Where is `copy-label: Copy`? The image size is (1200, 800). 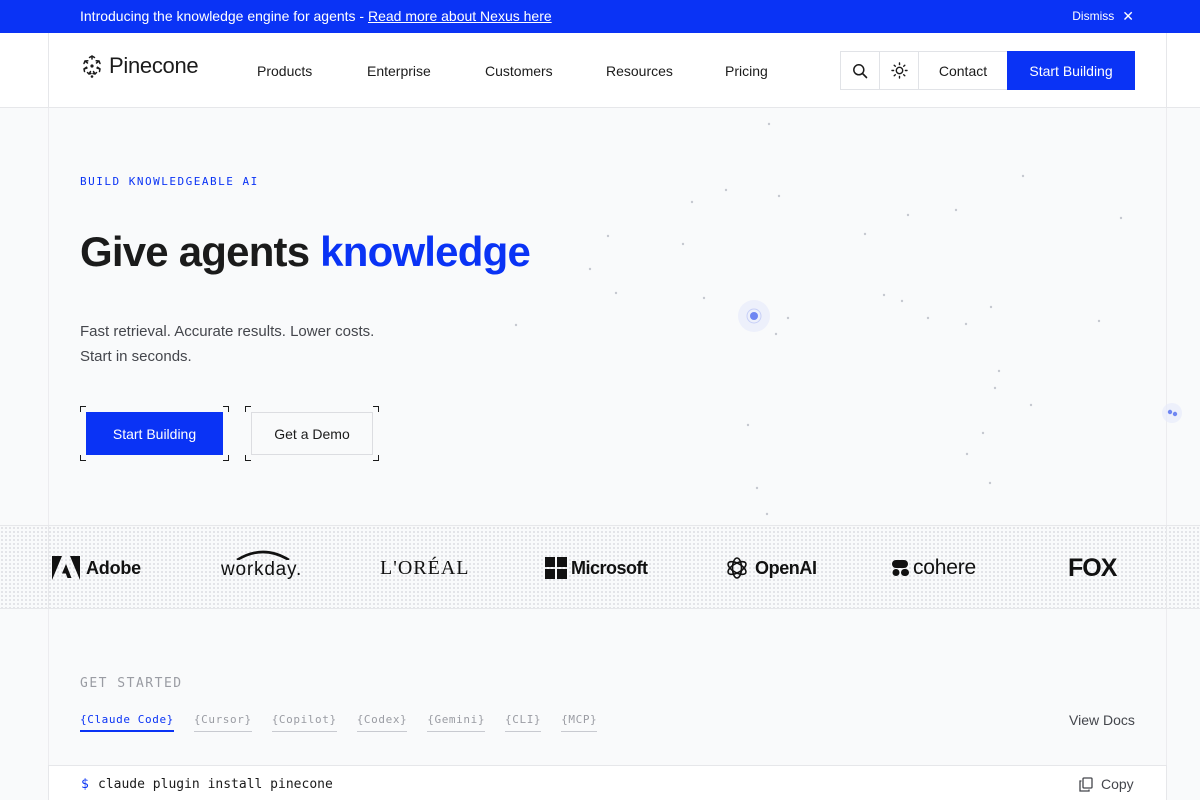
copy-label: Copy is located at coordinates (1117, 784).